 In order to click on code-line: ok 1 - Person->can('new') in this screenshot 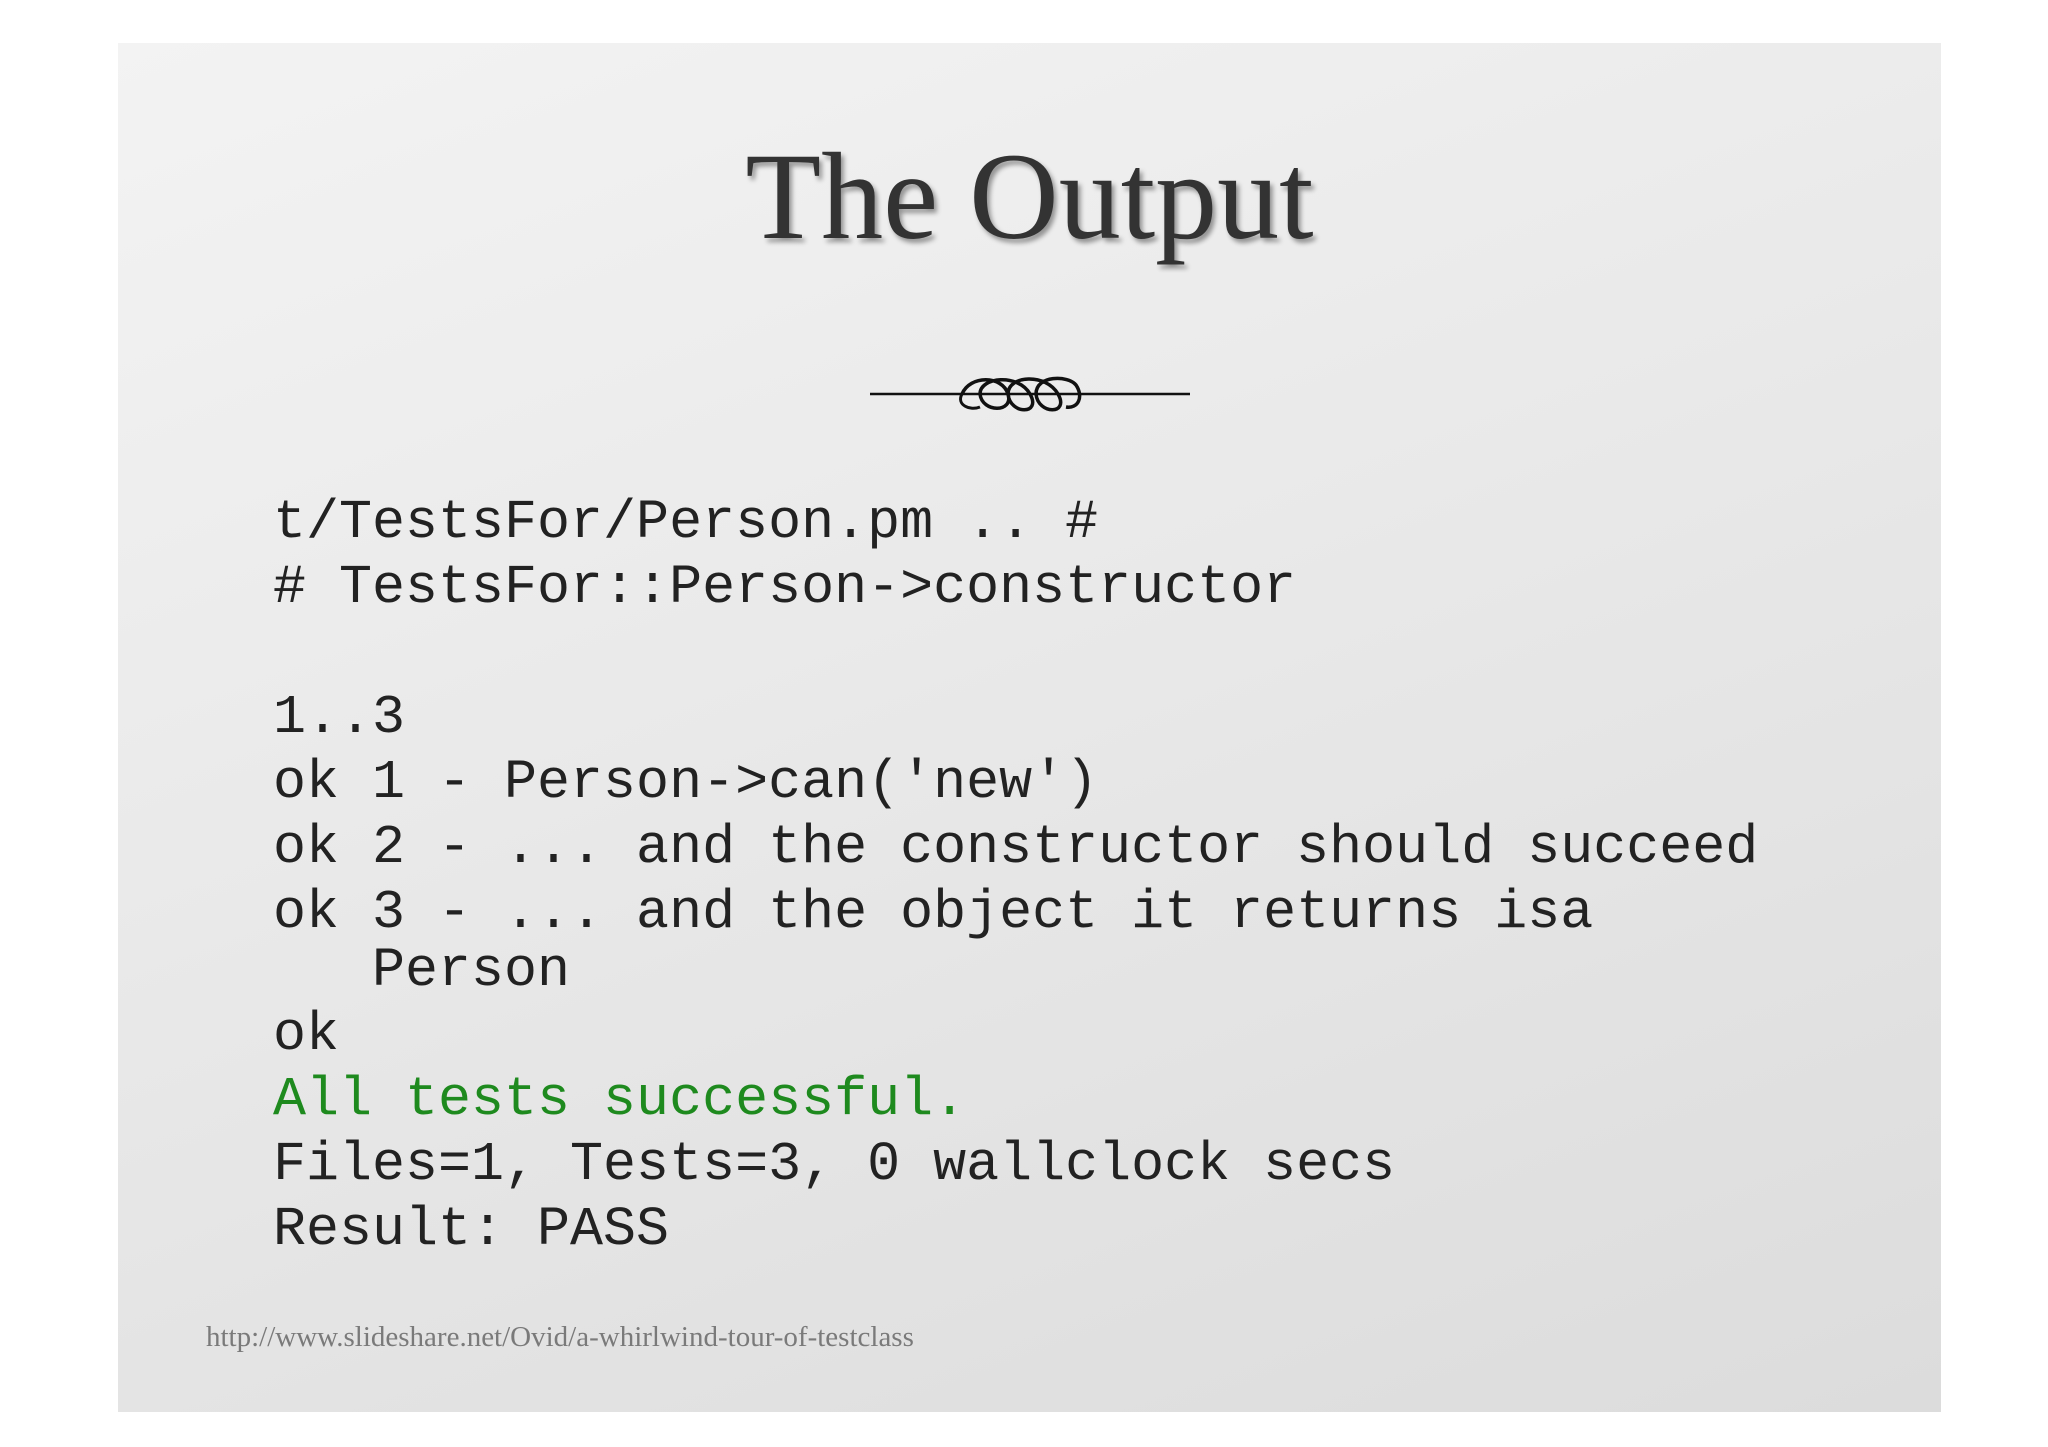, I will do `click(686, 782)`.